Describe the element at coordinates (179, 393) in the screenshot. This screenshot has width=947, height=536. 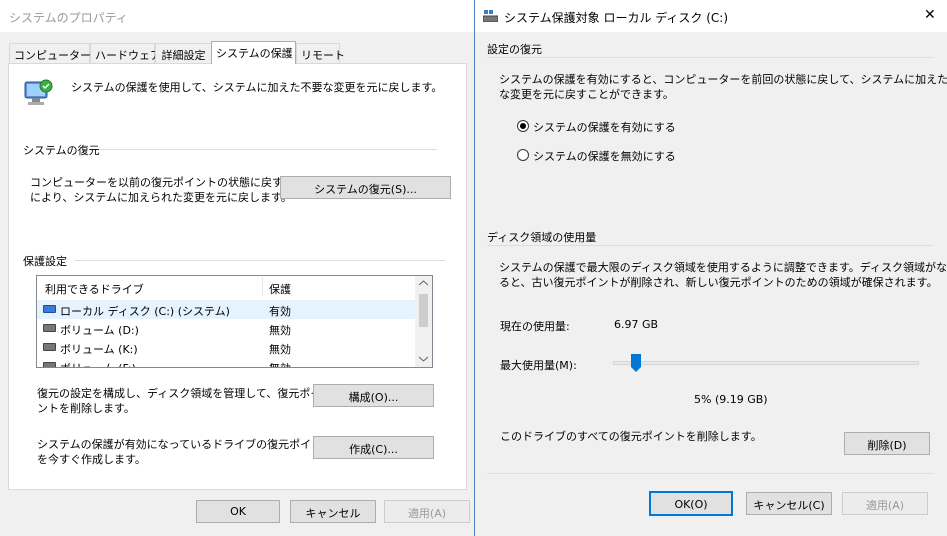
I see `config-desc-line1: 復元の設定を構成し、ディスク領域を管理して、復元ポイ` at that location.